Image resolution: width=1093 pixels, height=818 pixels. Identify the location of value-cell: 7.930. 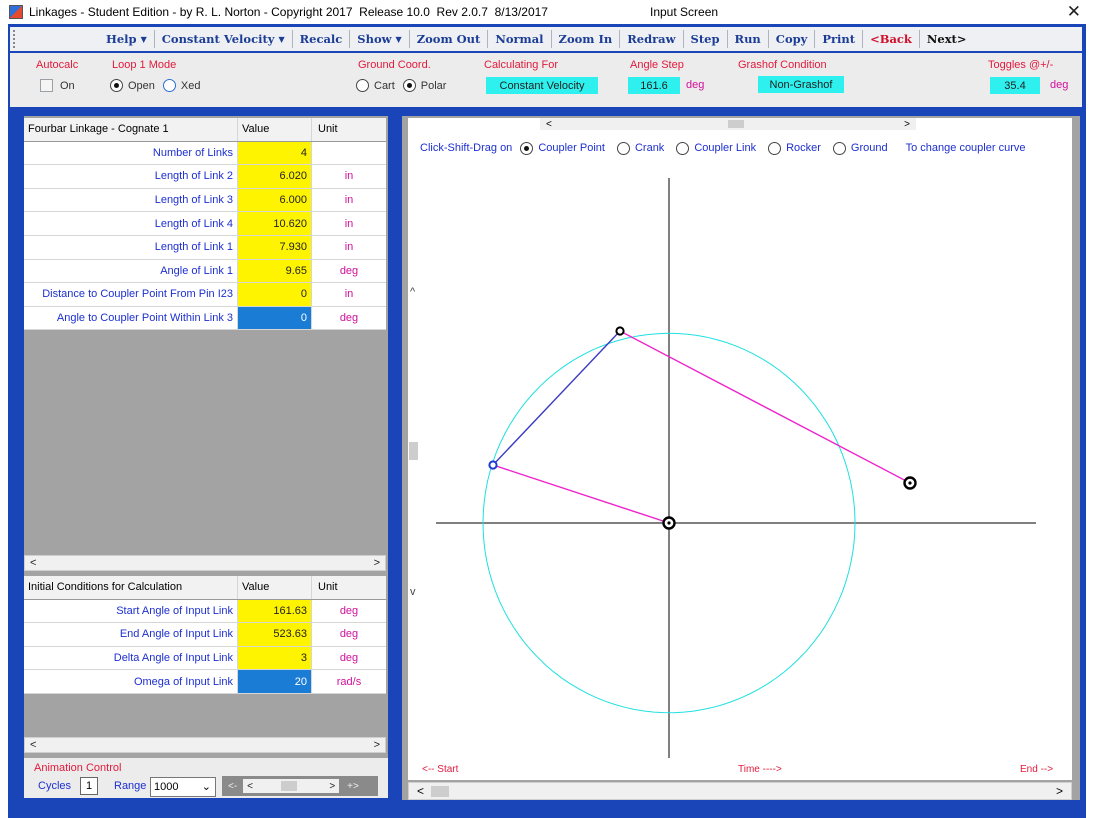
(275, 247).